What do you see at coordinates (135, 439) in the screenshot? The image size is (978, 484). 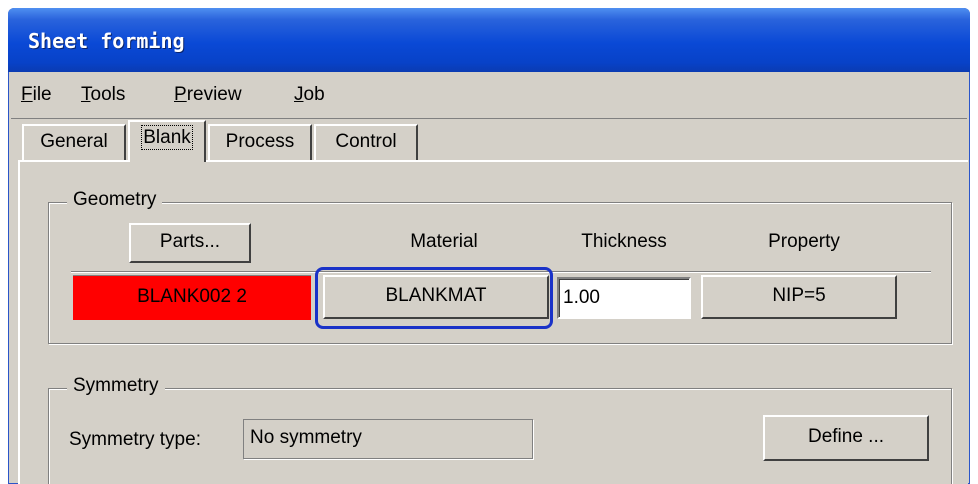 I see `symmetry-type-label: Symmetry type:` at bounding box center [135, 439].